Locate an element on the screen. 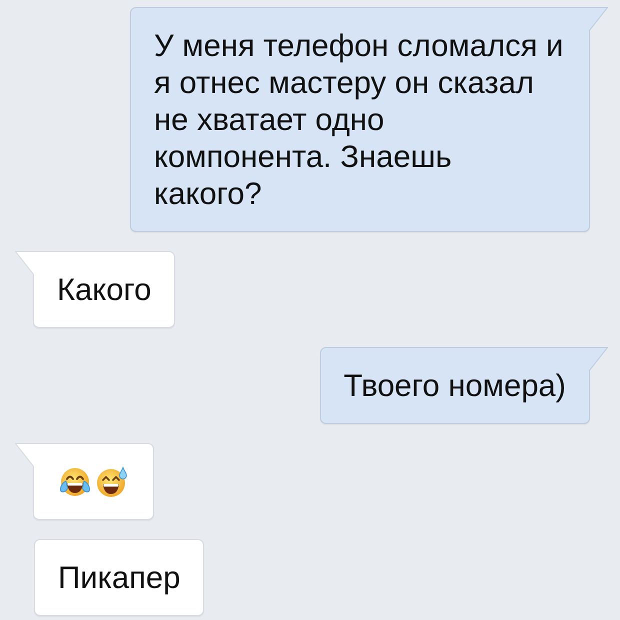  sweat-smile-face-icon is located at coordinates (112, 482).